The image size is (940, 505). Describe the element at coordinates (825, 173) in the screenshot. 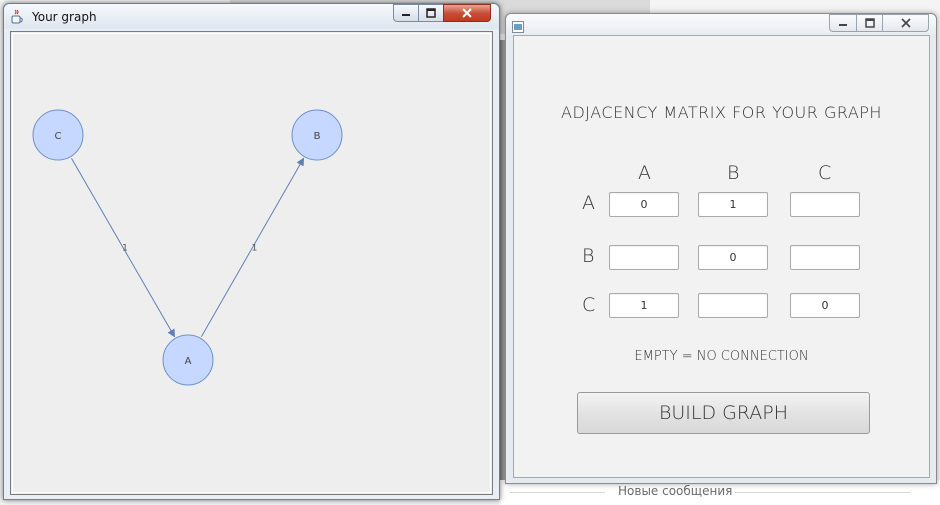

I see `column-header-c: C` at that location.